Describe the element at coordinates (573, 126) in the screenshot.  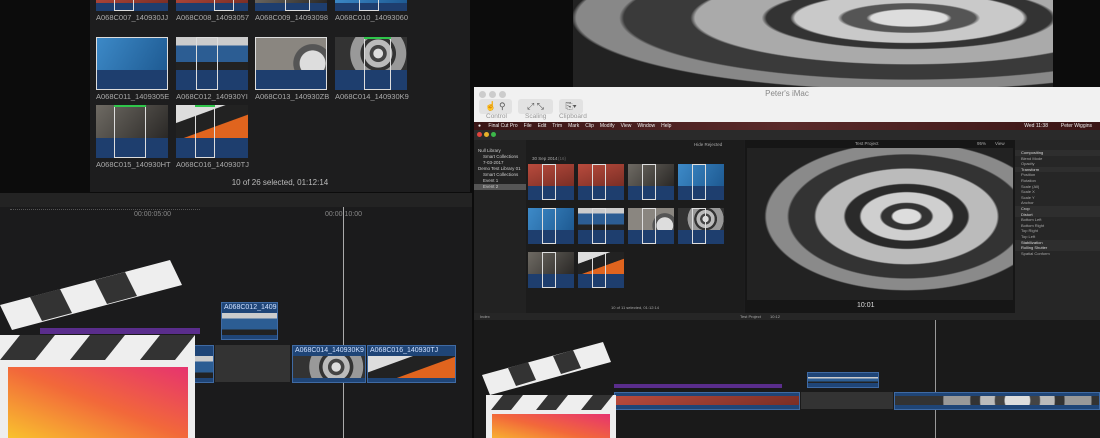
I see `menu-mark: Mark` at that location.